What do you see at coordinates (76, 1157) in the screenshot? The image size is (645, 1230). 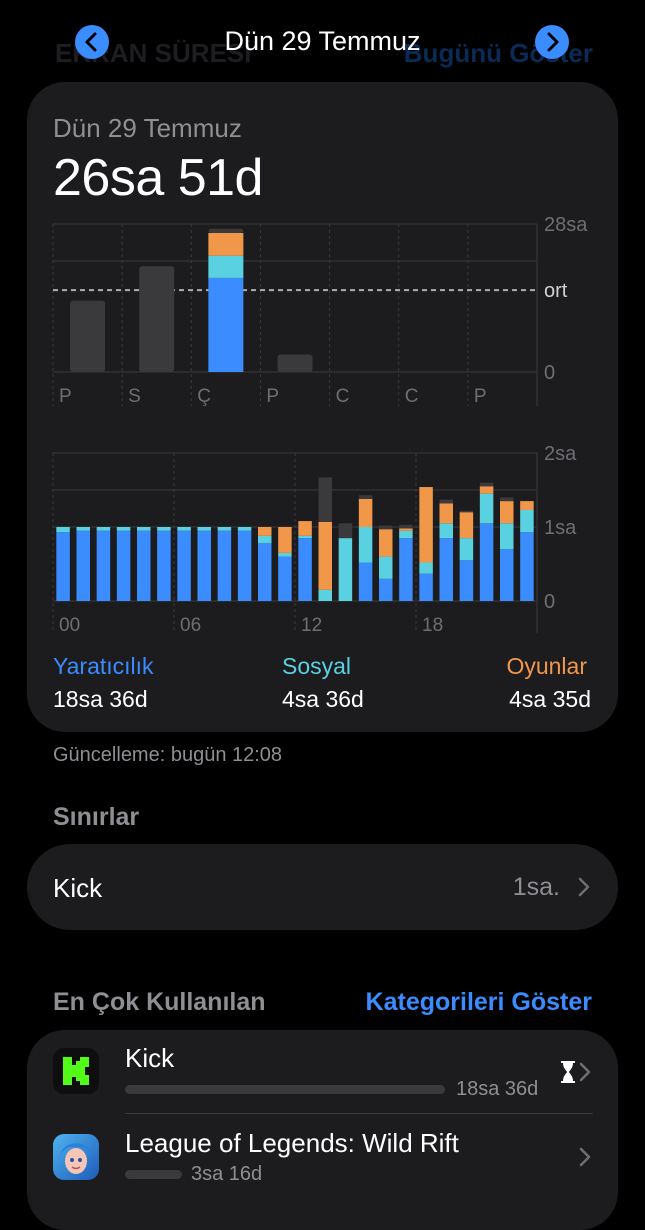 I see `wild-rift-app-icon` at bounding box center [76, 1157].